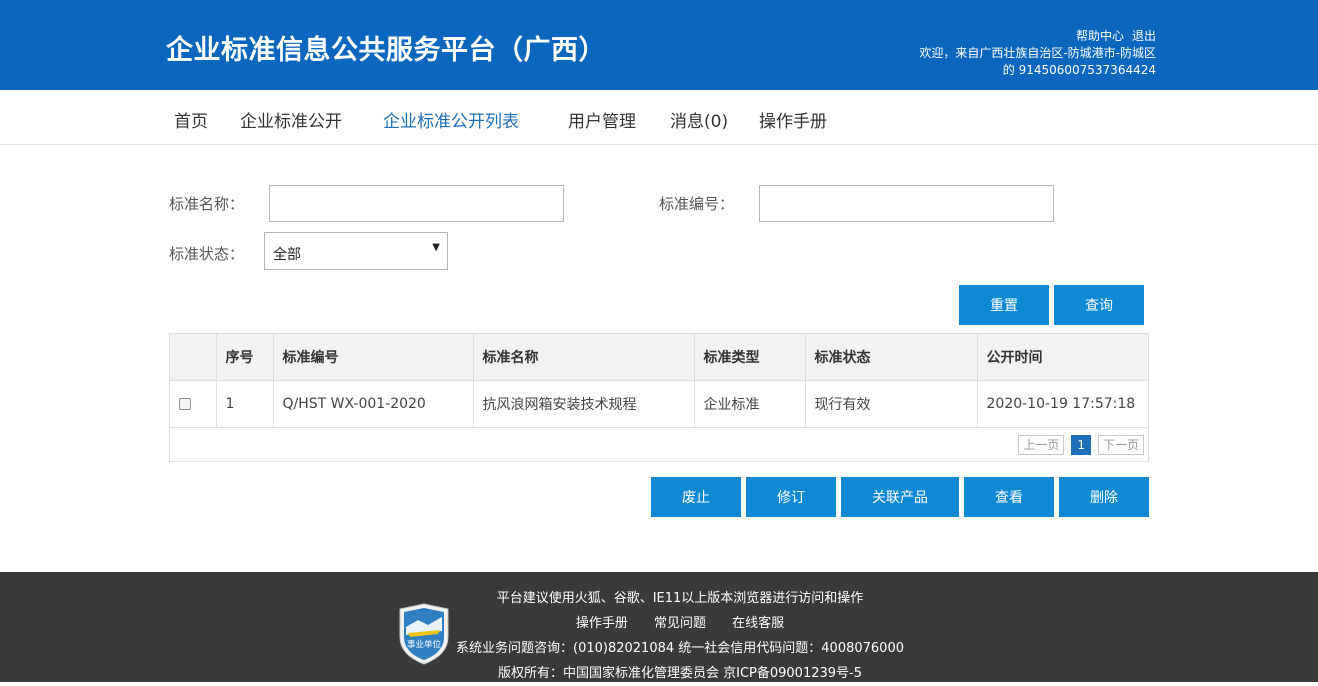  I want to click on standard-name-label: 标准名称：, so click(207, 204).